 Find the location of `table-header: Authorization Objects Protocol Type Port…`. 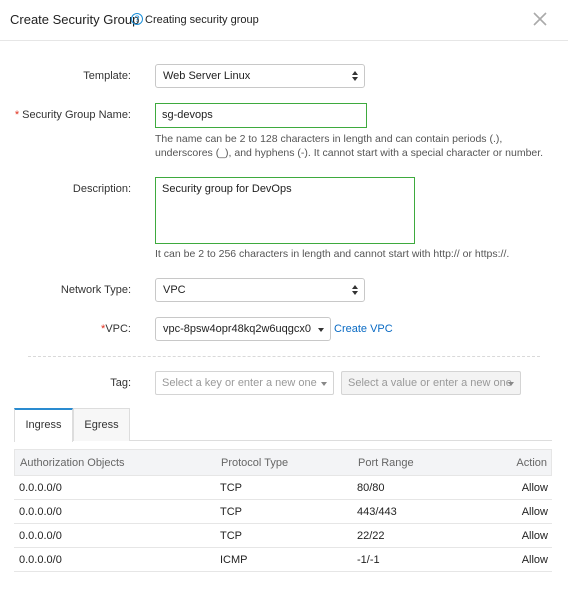

table-header: Authorization Objects Protocol Type Port… is located at coordinates (283, 462).